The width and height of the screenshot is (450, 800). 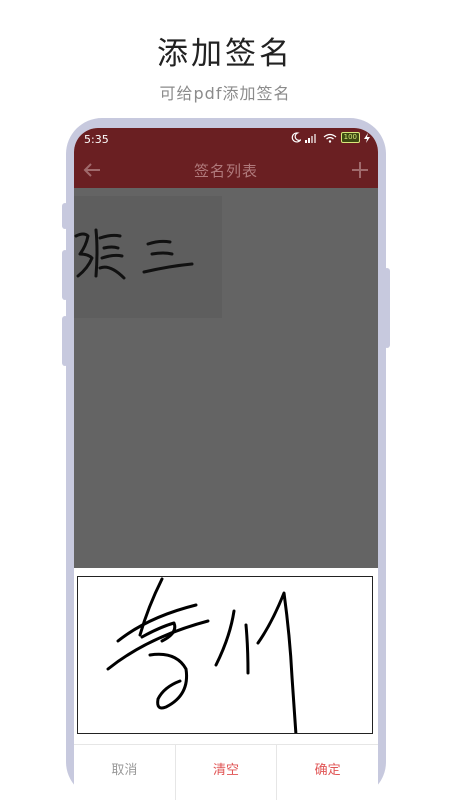 What do you see at coordinates (202, 657) in the screenshot?
I see `handwritten-signature` at bounding box center [202, 657].